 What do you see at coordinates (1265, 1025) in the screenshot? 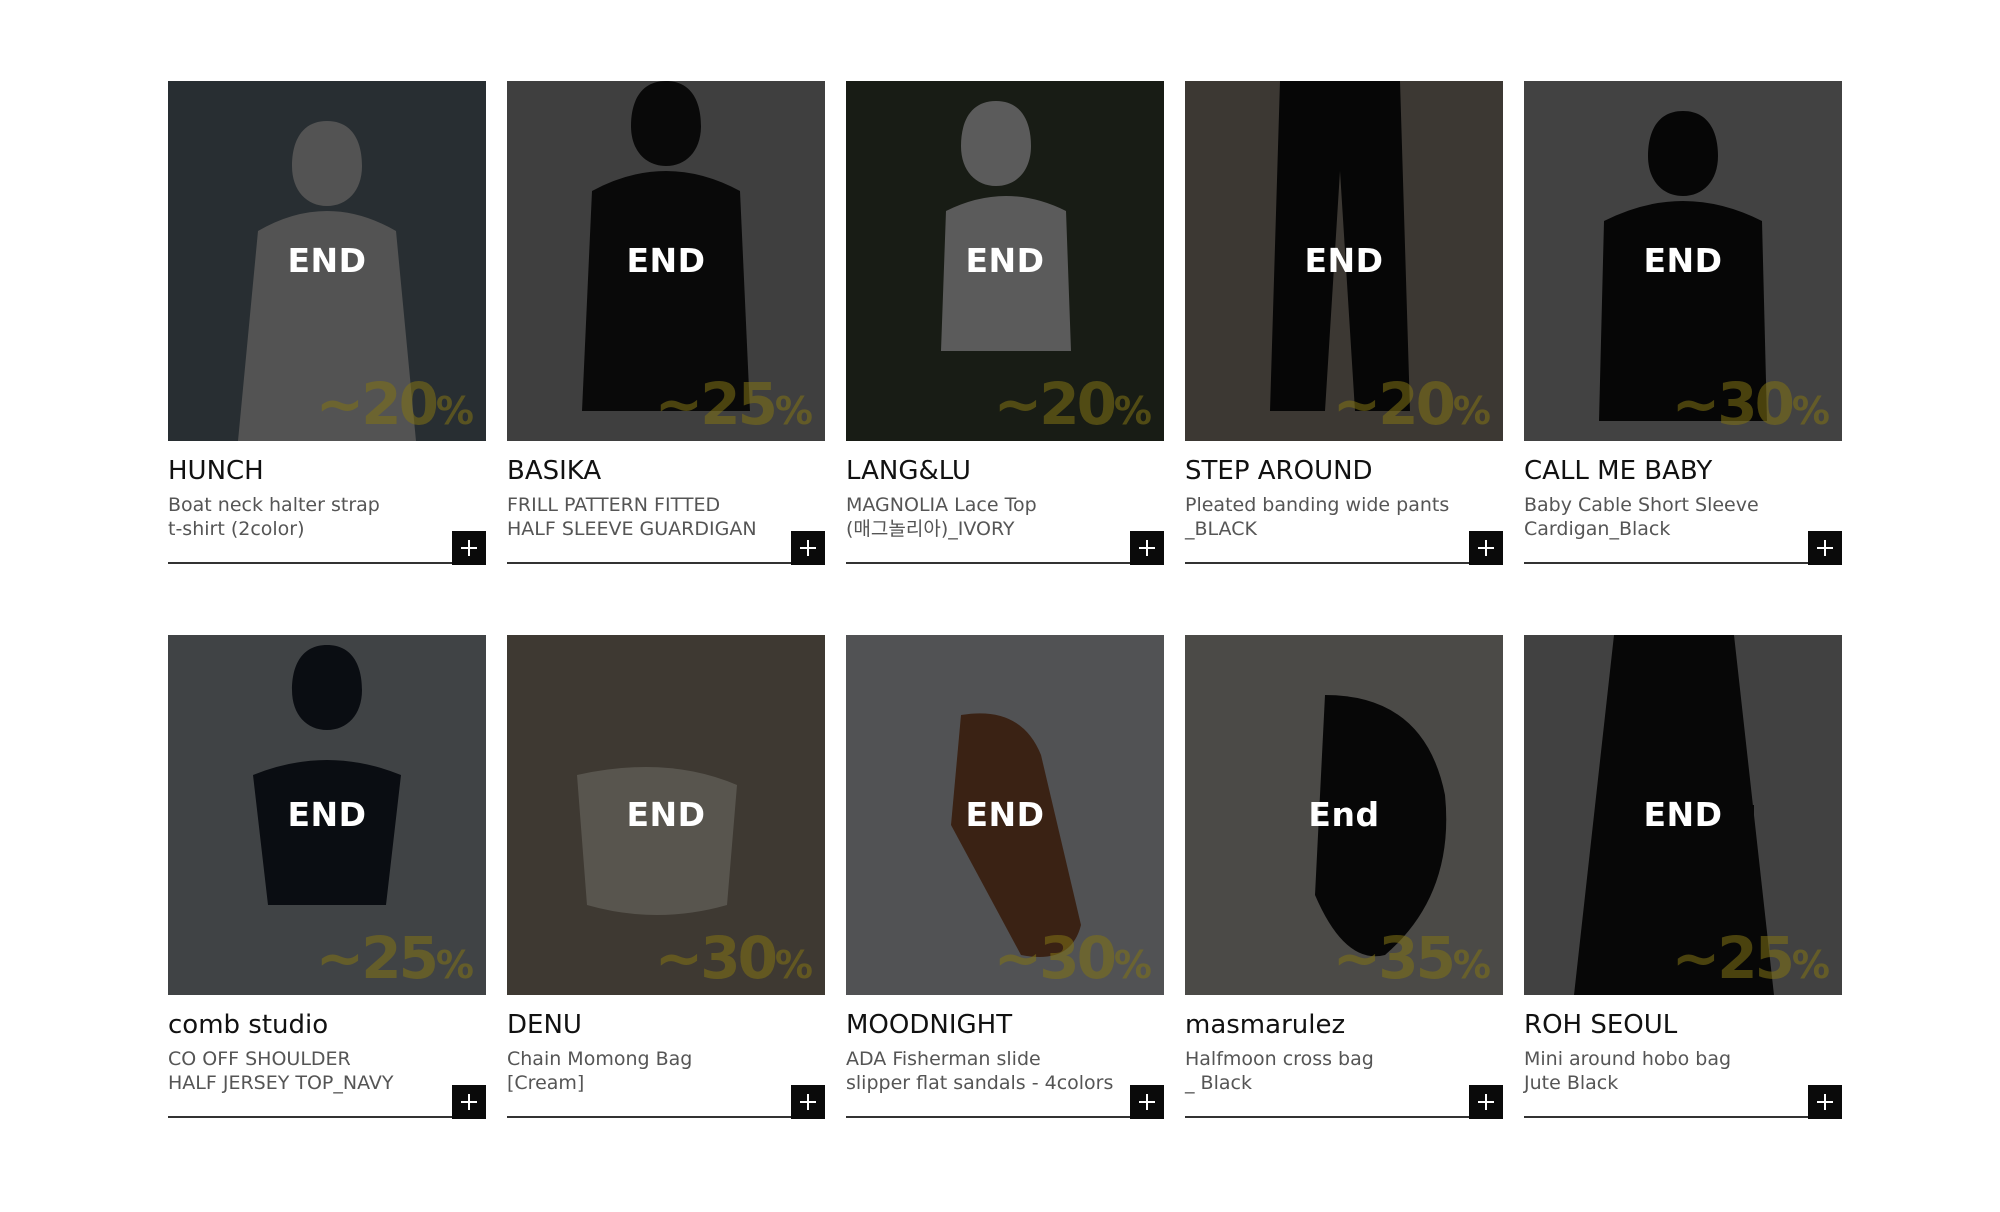
I see `brand-name: masmarulez` at bounding box center [1265, 1025].